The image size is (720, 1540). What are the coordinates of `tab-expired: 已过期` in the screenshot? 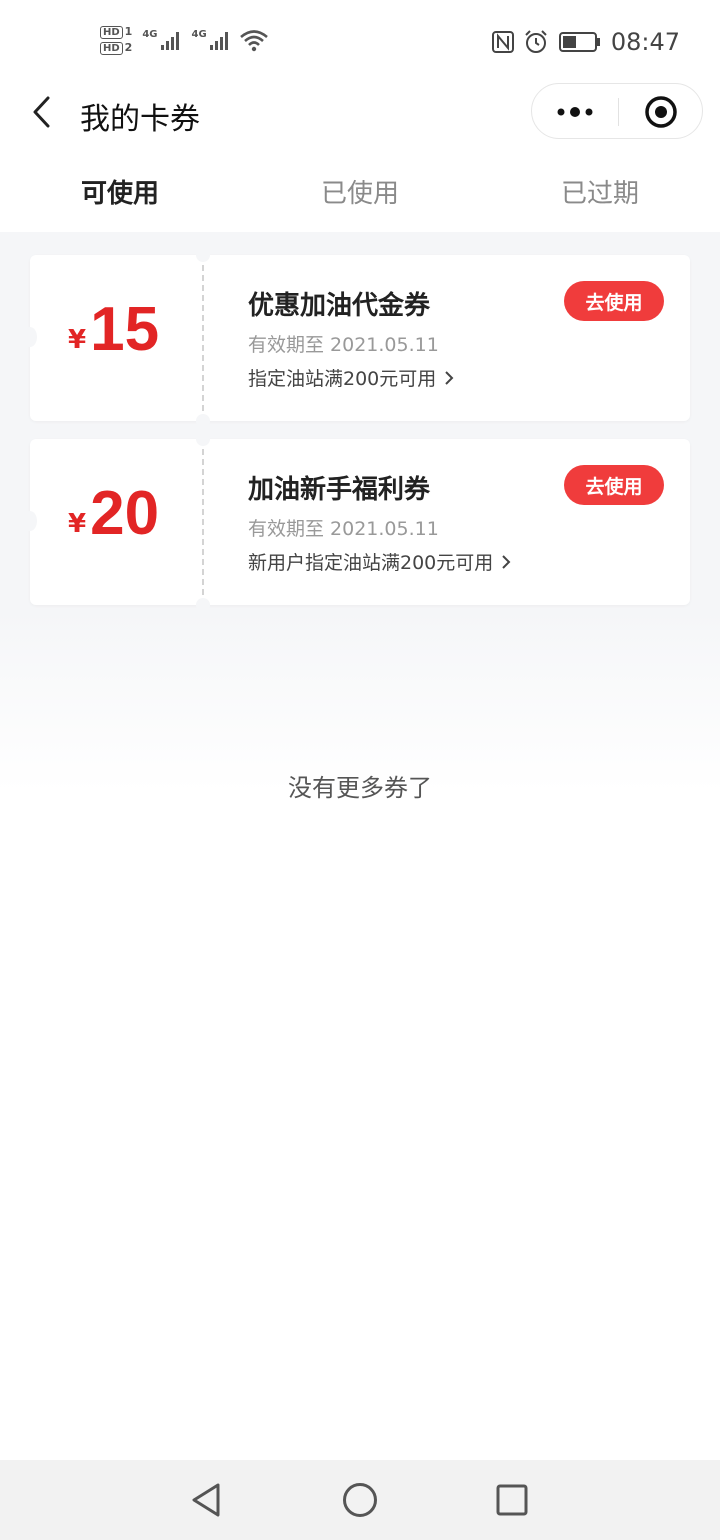 It's located at (600, 191).